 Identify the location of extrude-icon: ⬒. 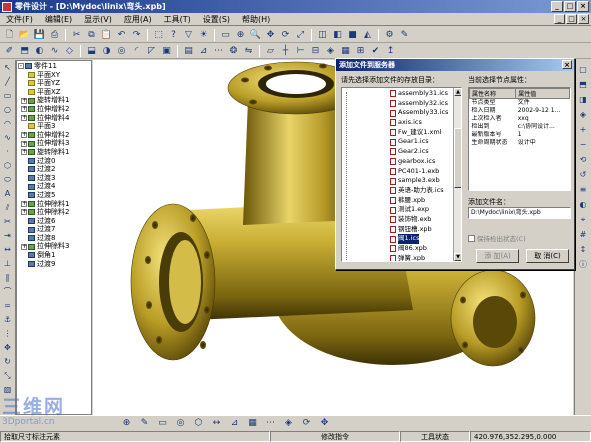
(24, 50).